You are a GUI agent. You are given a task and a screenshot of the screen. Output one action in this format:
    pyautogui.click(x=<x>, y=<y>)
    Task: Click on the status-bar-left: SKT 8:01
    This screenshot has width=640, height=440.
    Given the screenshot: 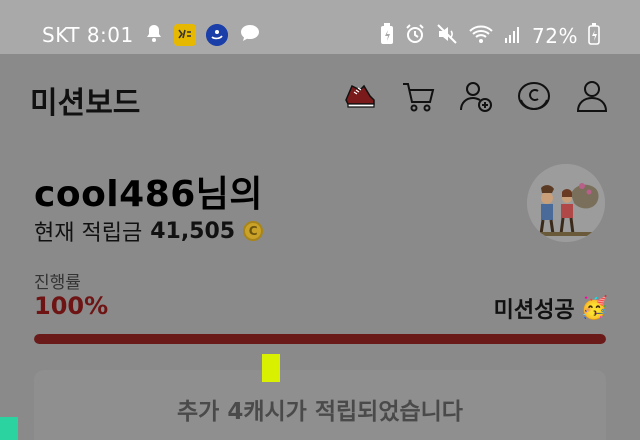 What is the action you would take?
    pyautogui.click(x=152, y=35)
    